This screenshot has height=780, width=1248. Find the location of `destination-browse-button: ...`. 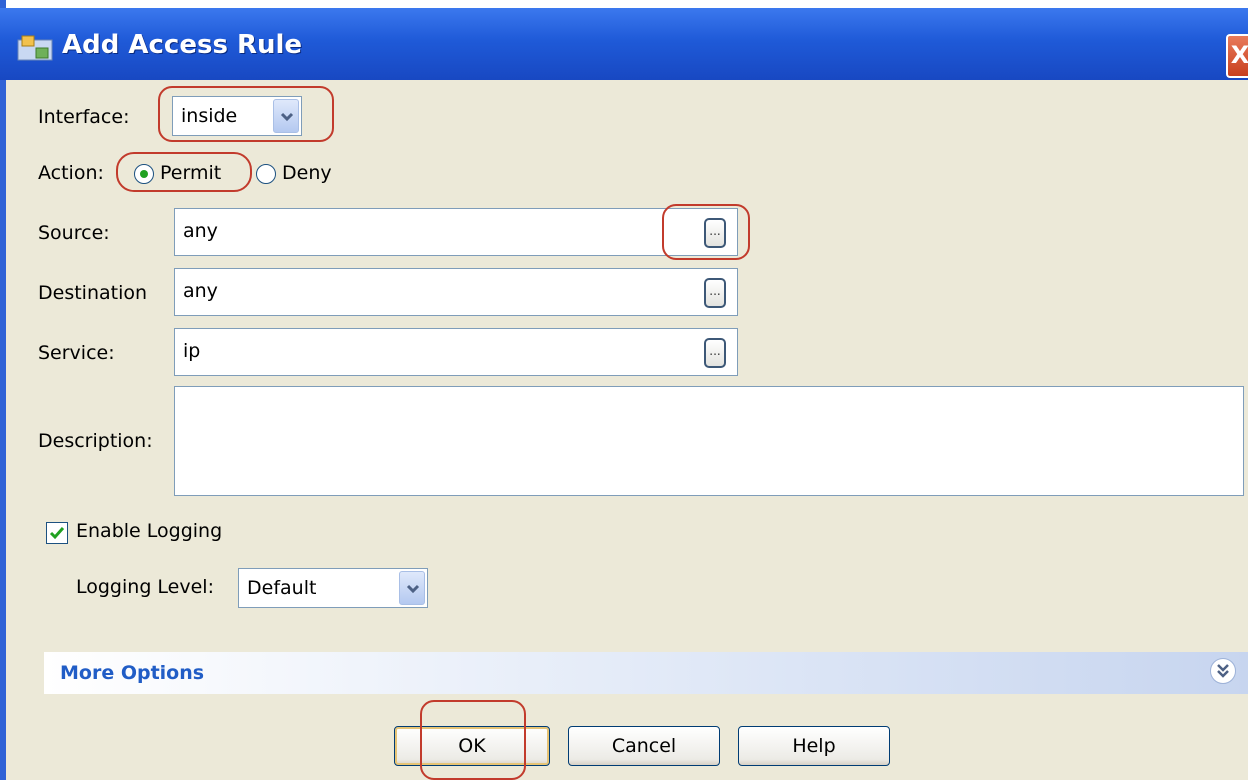

destination-browse-button: ... is located at coordinates (715, 293).